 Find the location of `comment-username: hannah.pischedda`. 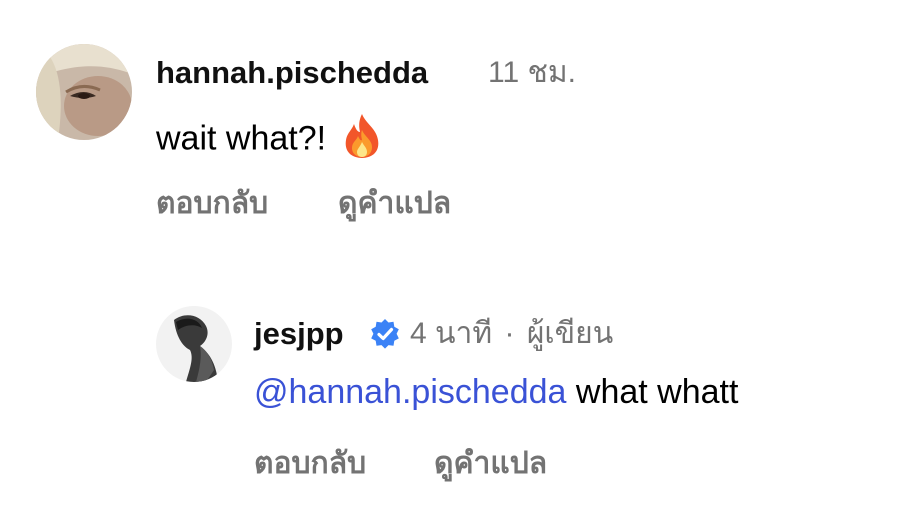

comment-username: hannah.pischedda is located at coordinates (292, 73).